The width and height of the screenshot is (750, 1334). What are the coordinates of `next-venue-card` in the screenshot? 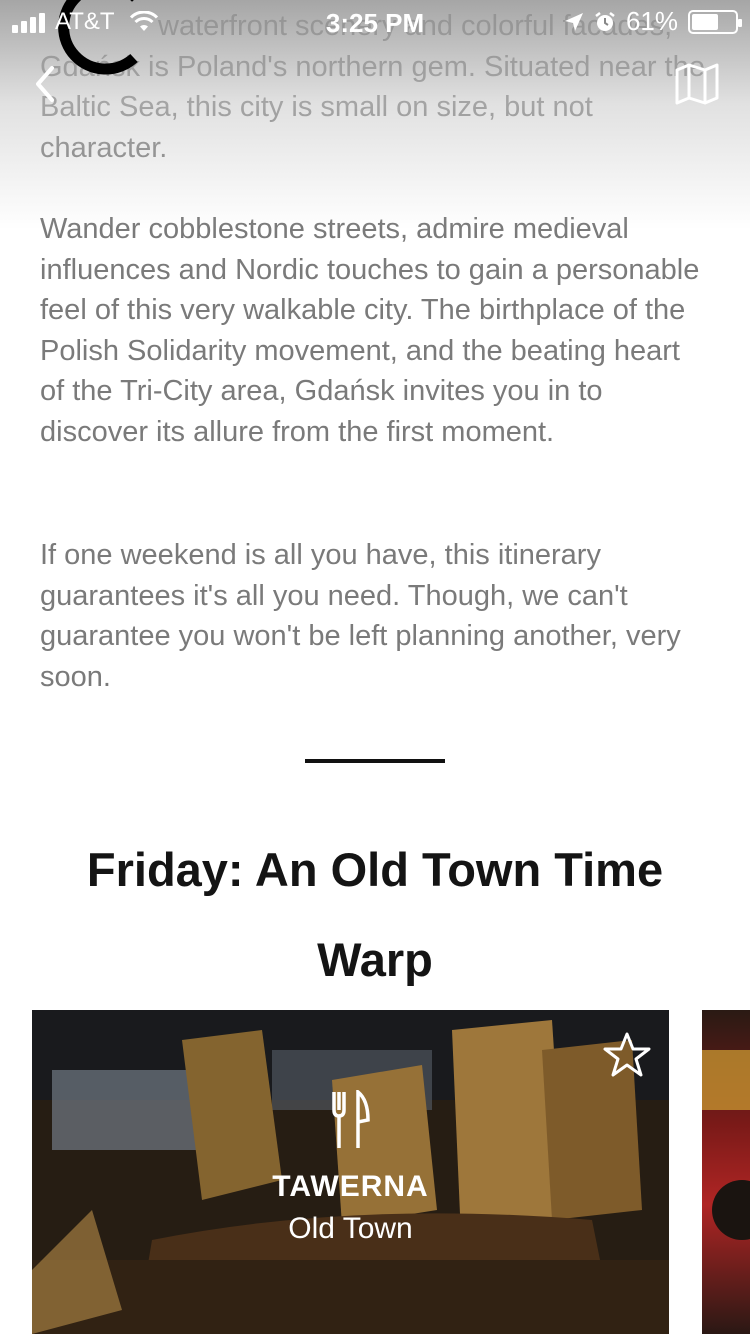 It's located at (726, 1172).